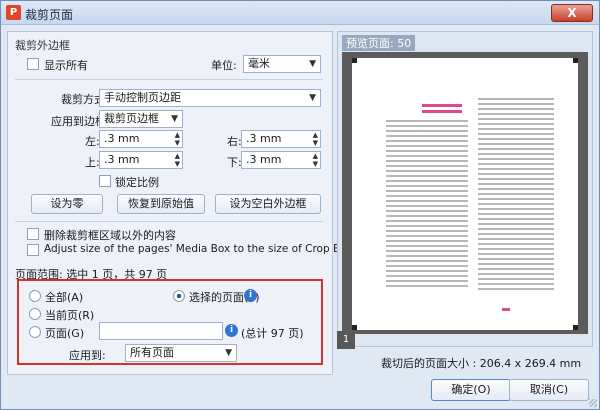 The image size is (600, 410). Describe the element at coordinates (78, 121) in the screenshot. I see `apply-box-label: 应用到边框` at that location.